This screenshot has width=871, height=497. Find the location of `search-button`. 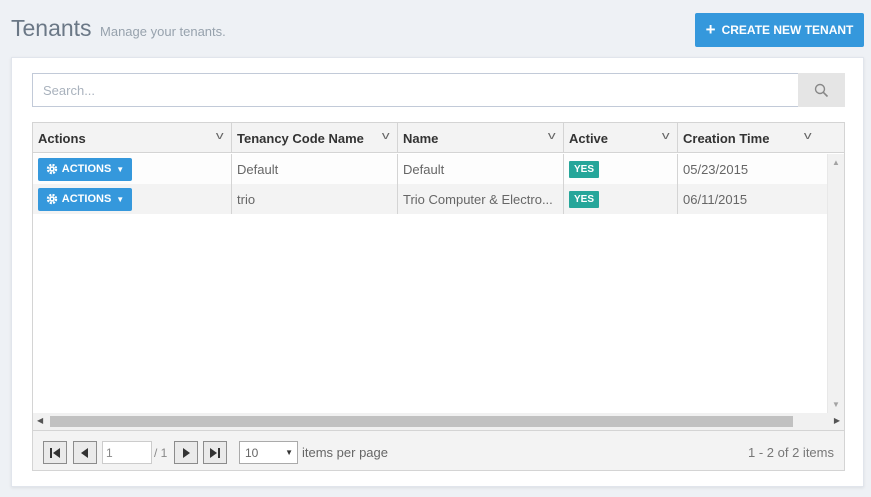

search-button is located at coordinates (821, 90).